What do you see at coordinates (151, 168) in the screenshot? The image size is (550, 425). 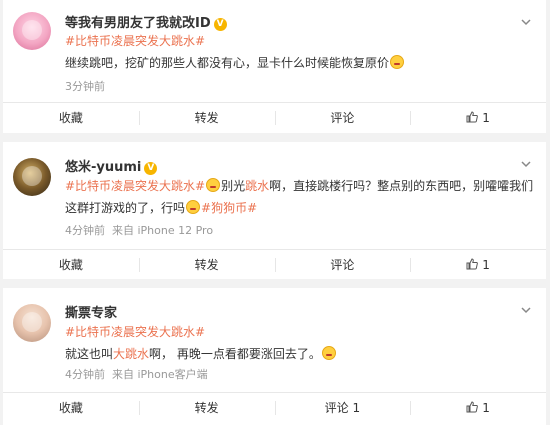 I see `verified-icon: V` at bounding box center [151, 168].